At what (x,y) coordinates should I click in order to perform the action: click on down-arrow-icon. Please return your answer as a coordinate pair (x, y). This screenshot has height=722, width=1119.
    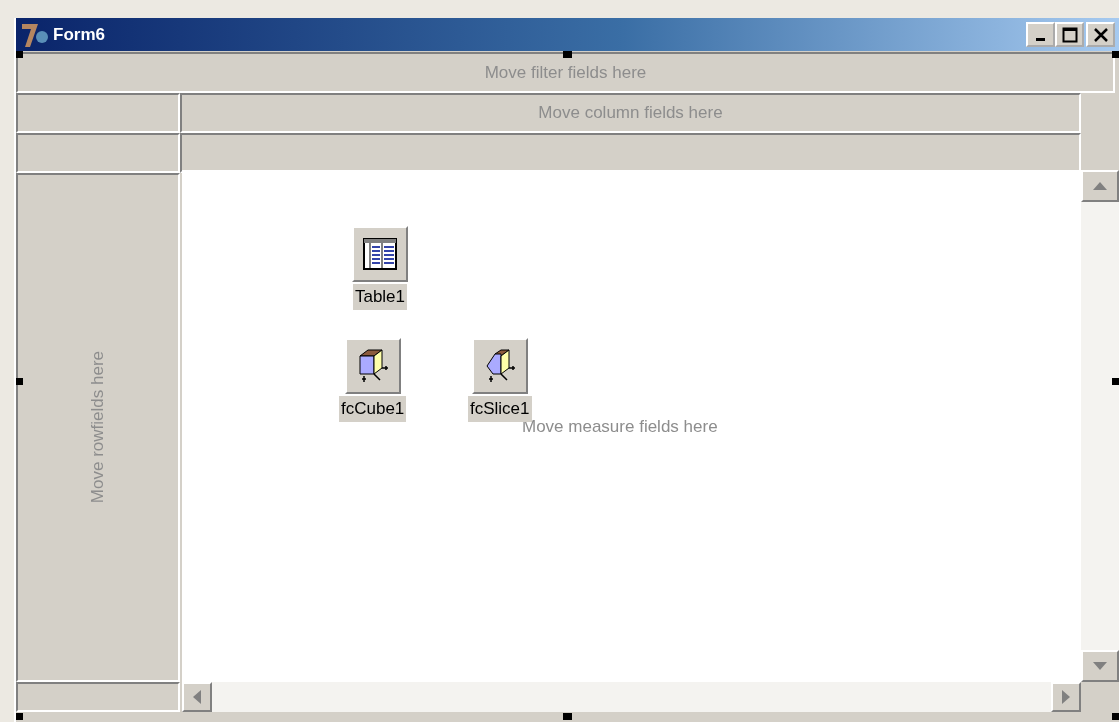
    Looking at the image, I should click on (1100, 666).